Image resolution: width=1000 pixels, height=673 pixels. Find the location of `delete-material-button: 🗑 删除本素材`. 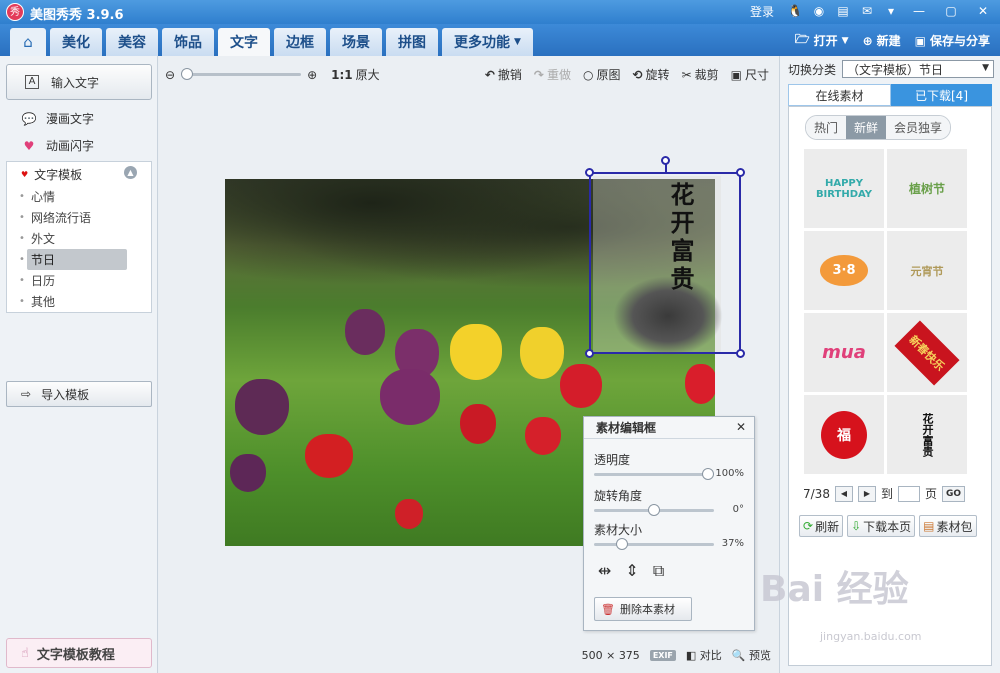

delete-material-button: 🗑 删除本素材 is located at coordinates (643, 609).